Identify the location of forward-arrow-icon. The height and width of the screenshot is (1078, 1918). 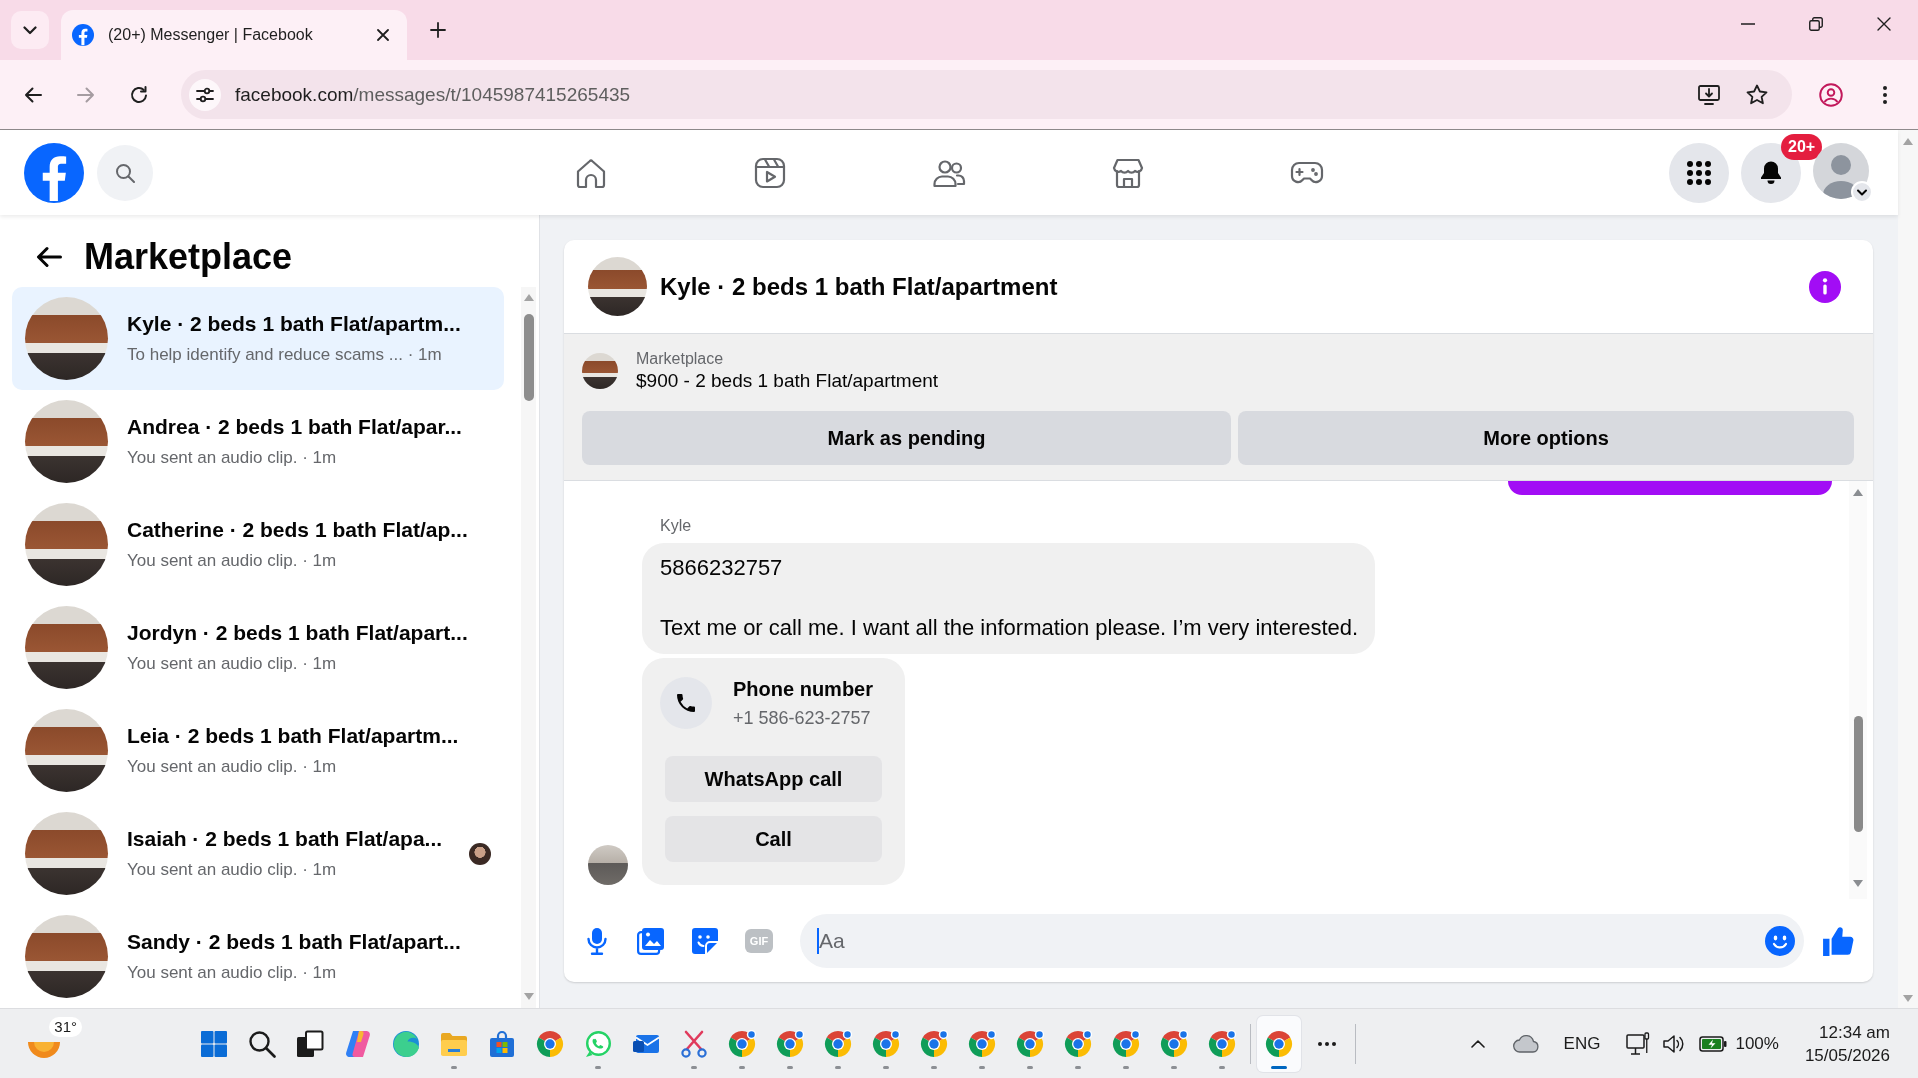
(86, 94).